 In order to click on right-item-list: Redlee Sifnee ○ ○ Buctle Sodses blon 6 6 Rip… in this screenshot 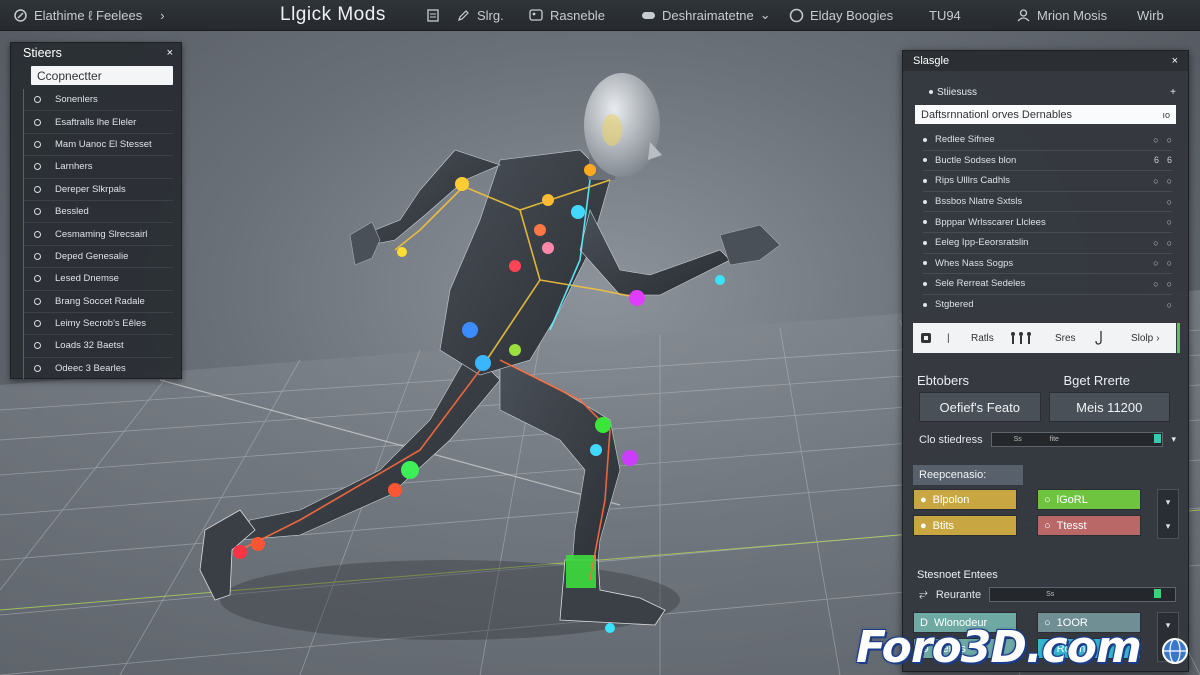, I will do `click(1047, 222)`.